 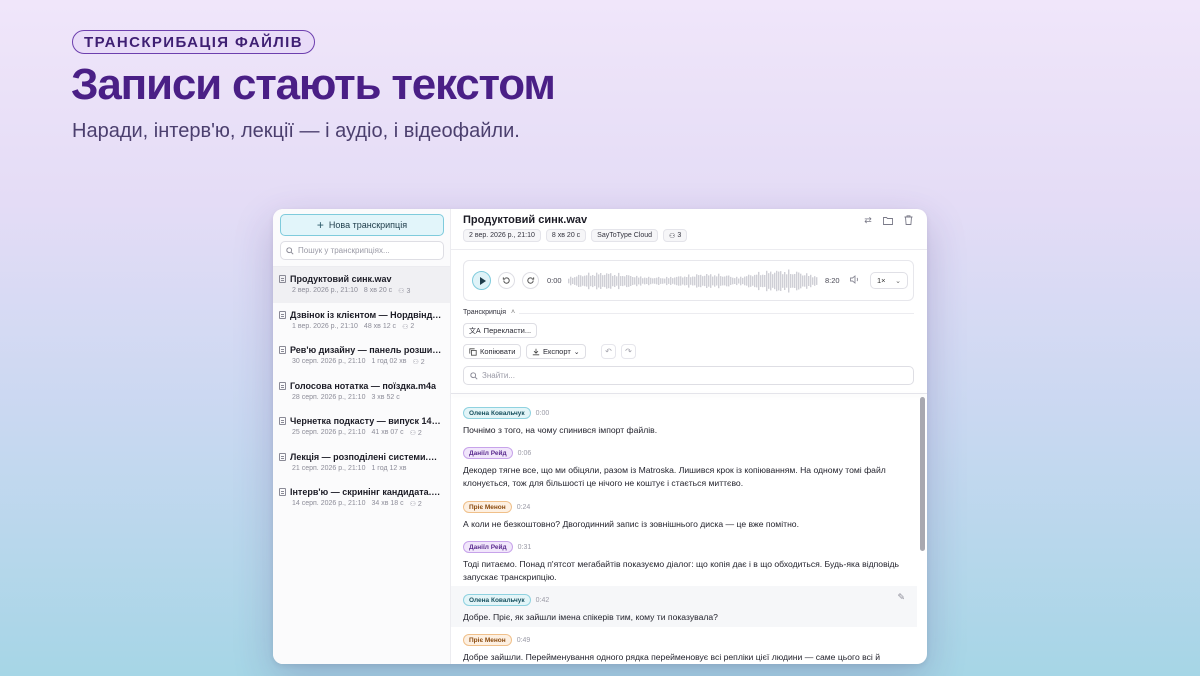 What do you see at coordinates (387, 503) in the screenshot?
I see `file-duration: 34 хв 18 с` at bounding box center [387, 503].